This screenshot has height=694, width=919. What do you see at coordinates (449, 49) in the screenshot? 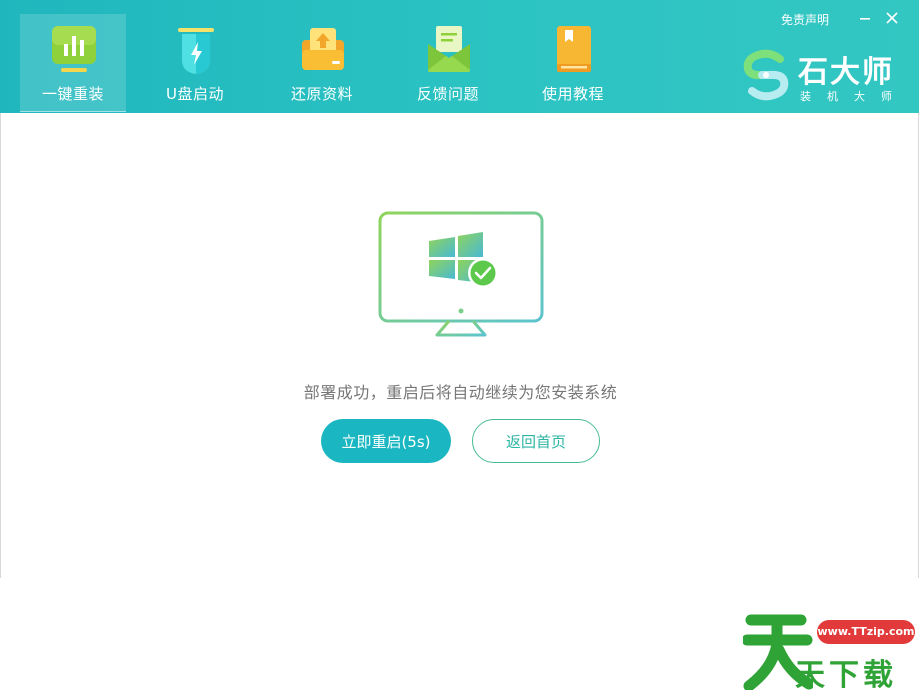
I see `feedback-mail-icon` at bounding box center [449, 49].